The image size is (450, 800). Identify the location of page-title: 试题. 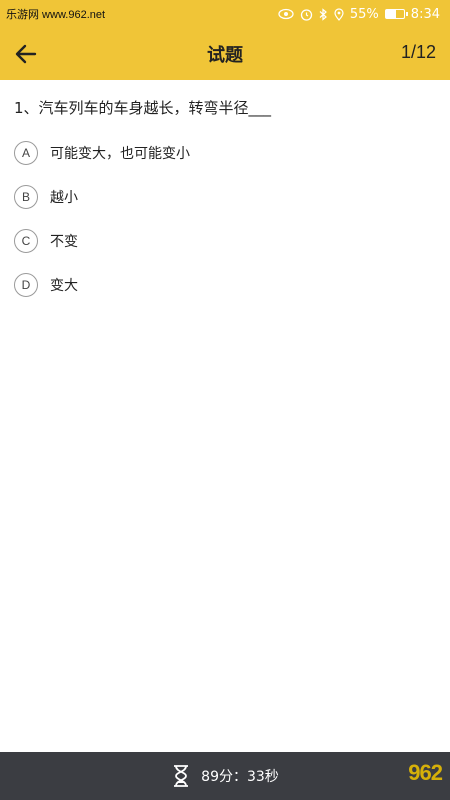
(225, 55).